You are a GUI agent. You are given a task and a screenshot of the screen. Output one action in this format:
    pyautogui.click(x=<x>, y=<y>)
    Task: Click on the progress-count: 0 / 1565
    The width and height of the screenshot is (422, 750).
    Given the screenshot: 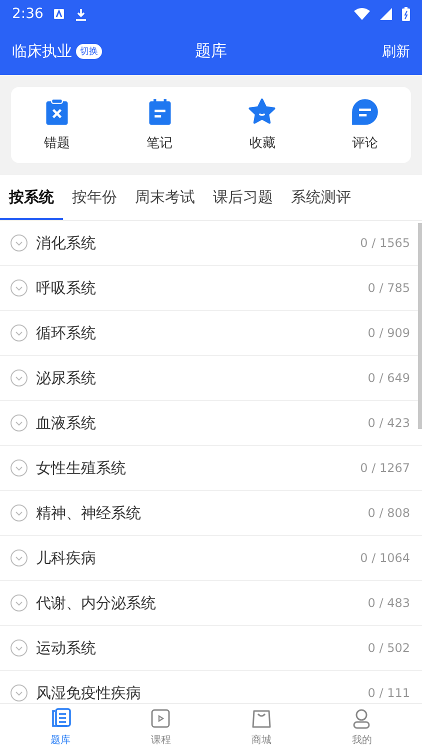 What is the action you would take?
    pyautogui.click(x=385, y=243)
    